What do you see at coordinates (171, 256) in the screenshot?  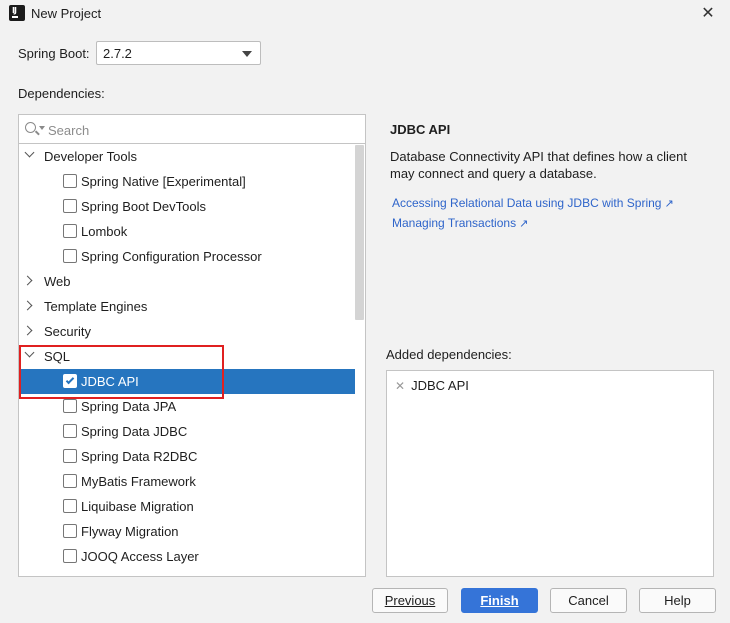 I see `tree-item-label: Spring Configuration Processor` at bounding box center [171, 256].